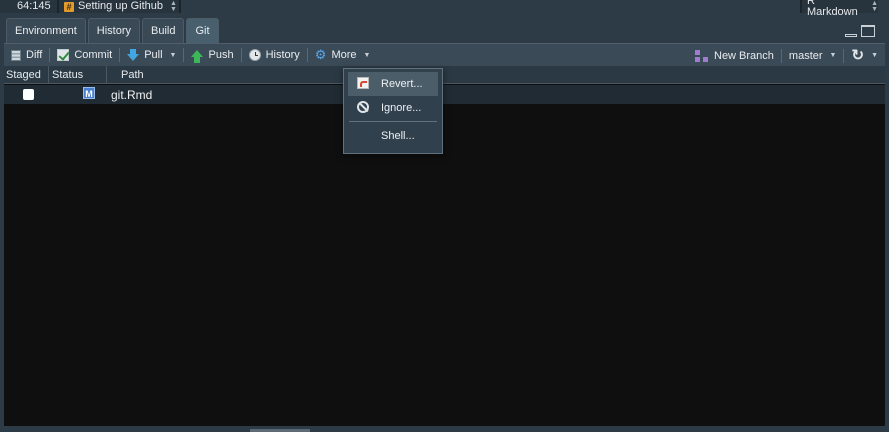 This screenshot has width=889, height=432. I want to click on new-branch-button: New Branch, so click(734, 55).